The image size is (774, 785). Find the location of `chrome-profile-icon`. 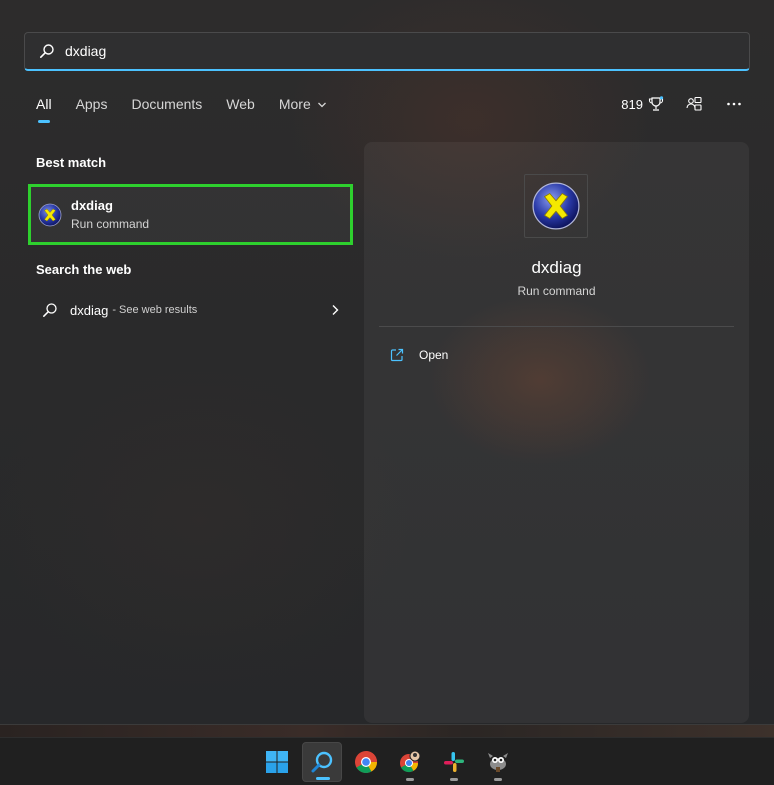

chrome-profile-icon is located at coordinates (410, 761).